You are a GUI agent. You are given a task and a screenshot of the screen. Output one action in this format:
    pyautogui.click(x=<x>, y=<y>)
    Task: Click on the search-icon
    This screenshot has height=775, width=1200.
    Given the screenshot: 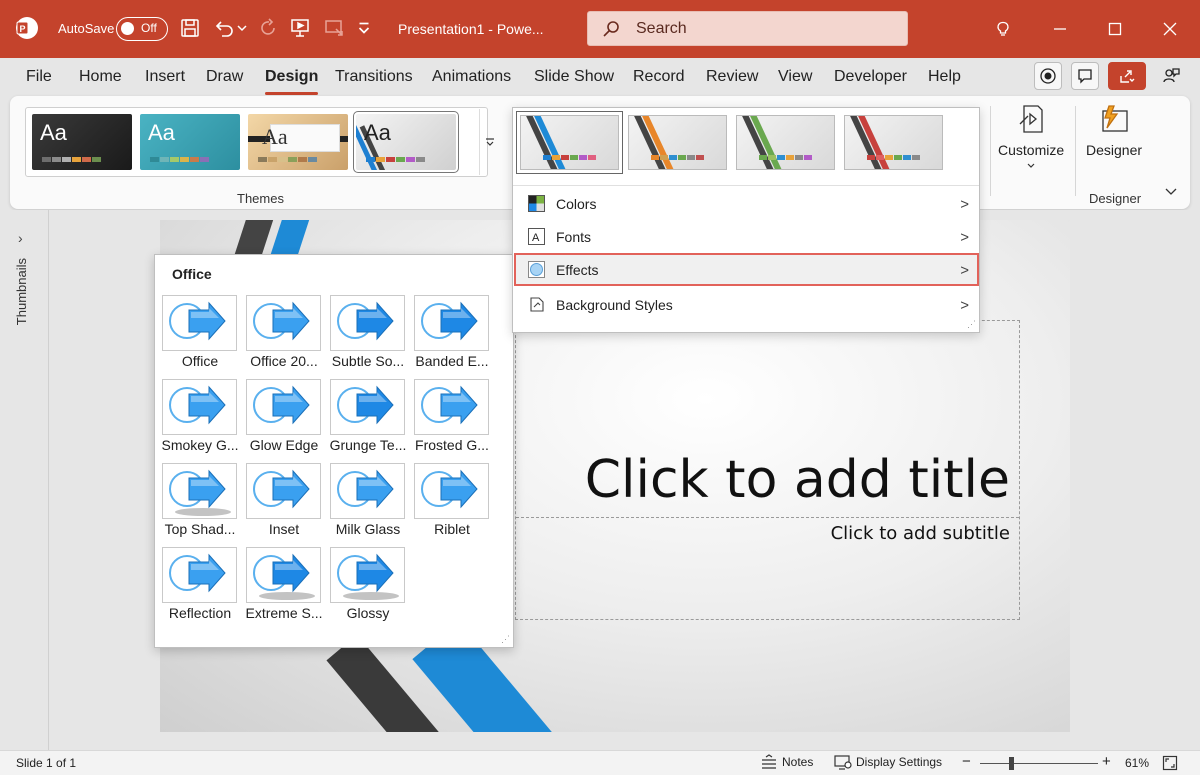 What is the action you would take?
    pyautogui.click(x=611, y=29)
    